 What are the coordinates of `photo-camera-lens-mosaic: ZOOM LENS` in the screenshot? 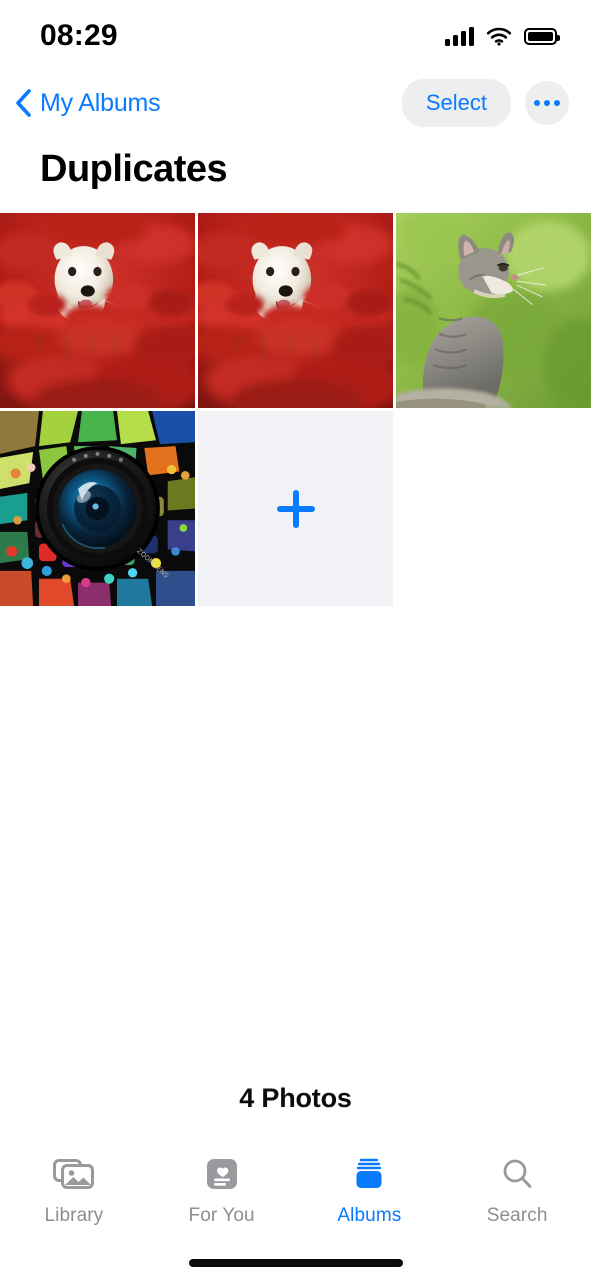 It's located at (97, 508).